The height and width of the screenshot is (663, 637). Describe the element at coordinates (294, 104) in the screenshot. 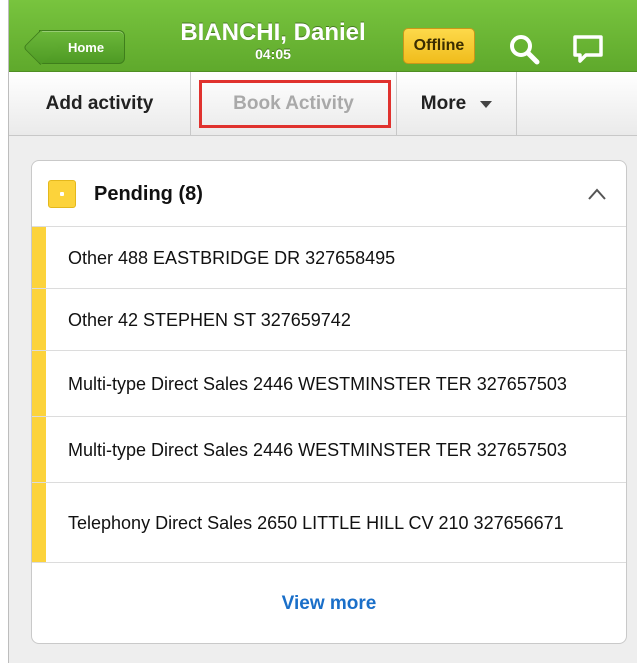

I see `book-activity-button: Book Activity` at that location.